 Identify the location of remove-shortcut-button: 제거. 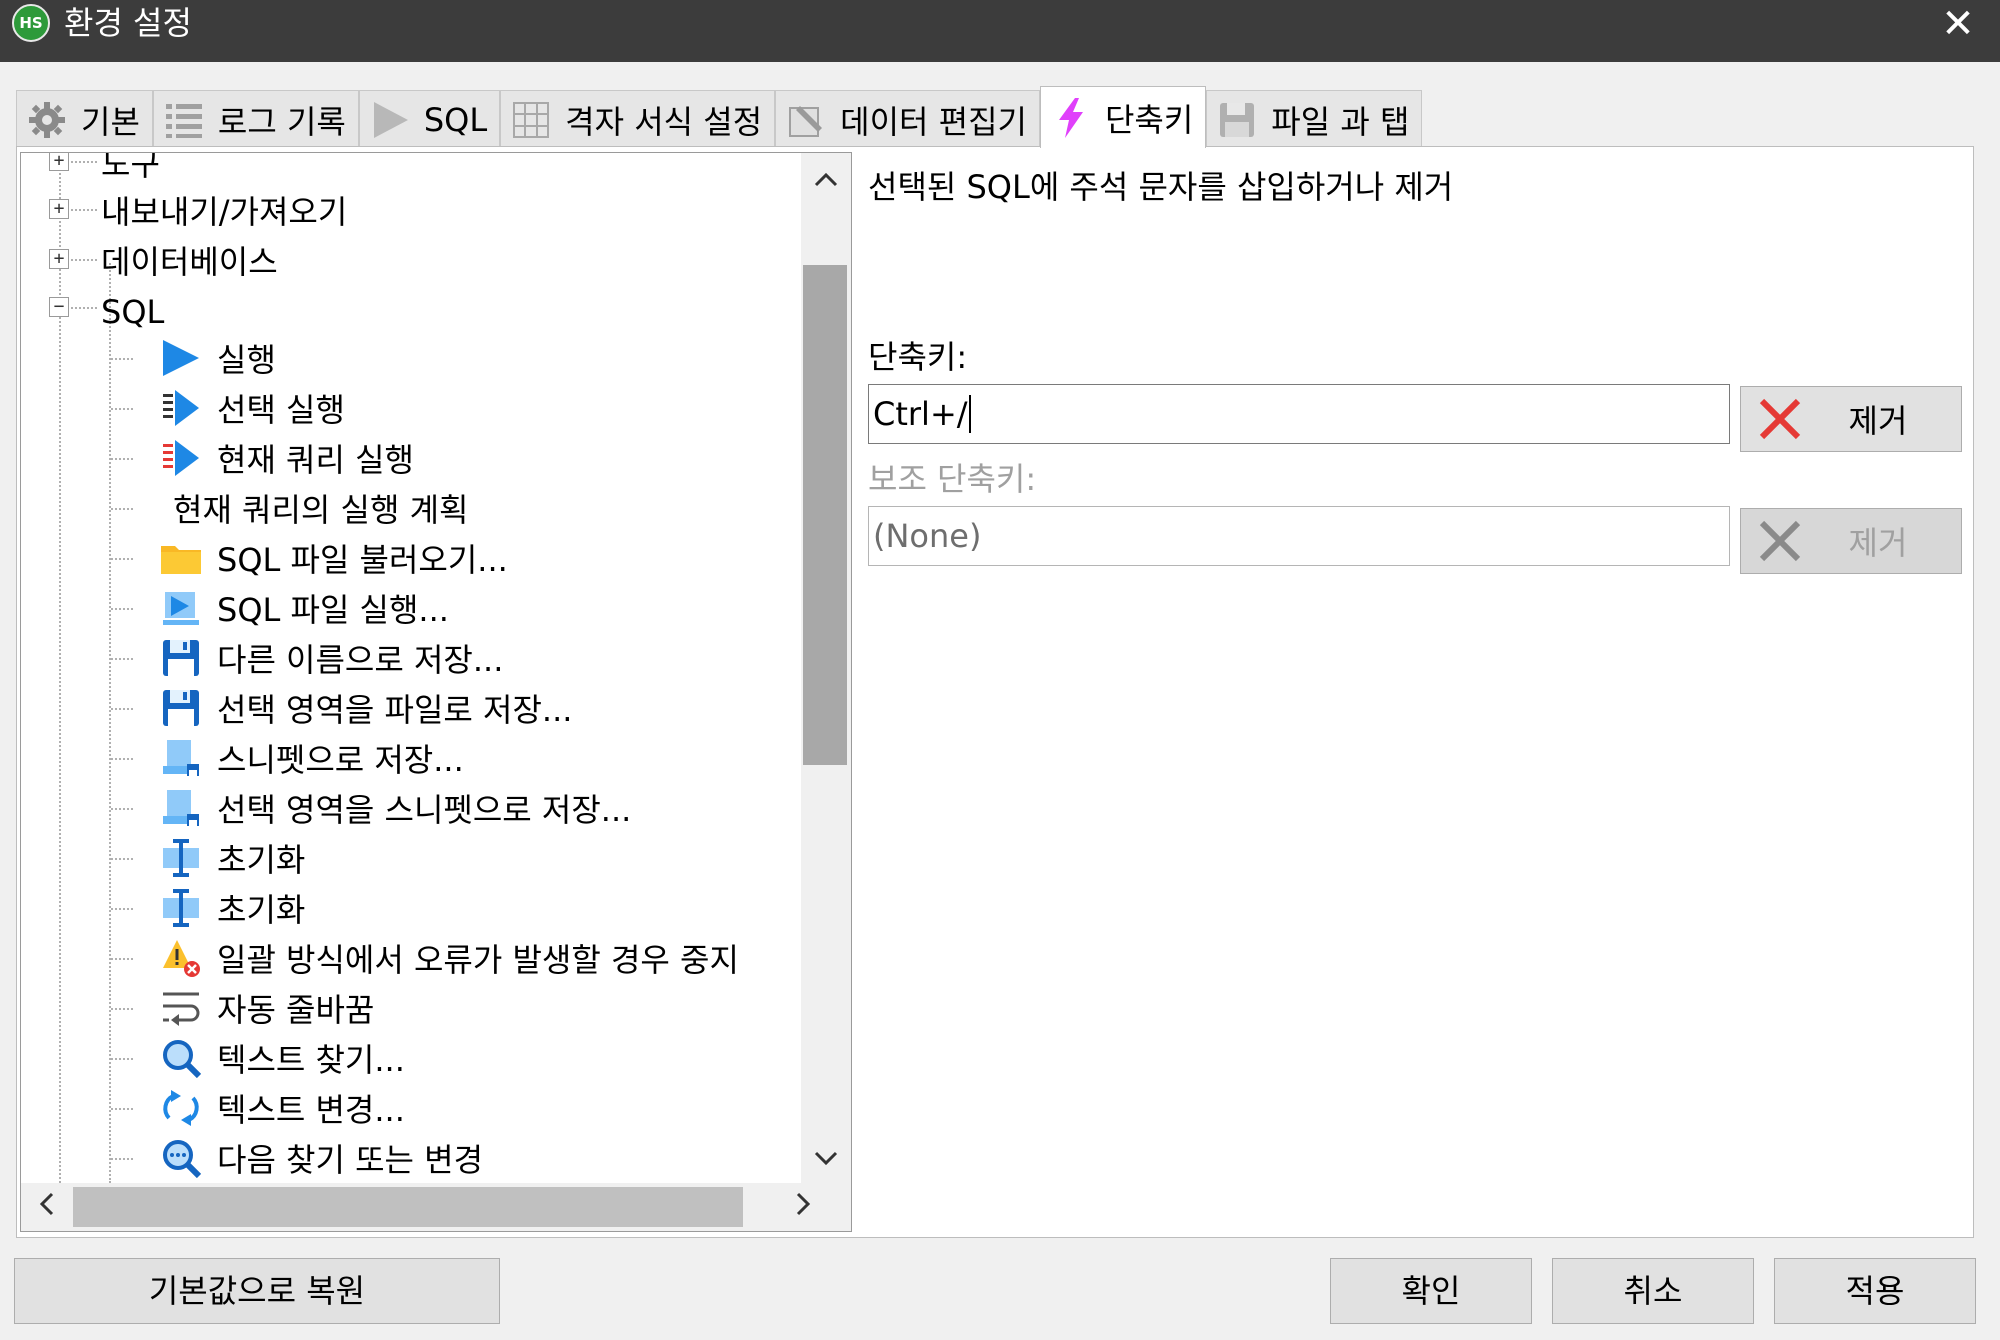
(1851, 419).